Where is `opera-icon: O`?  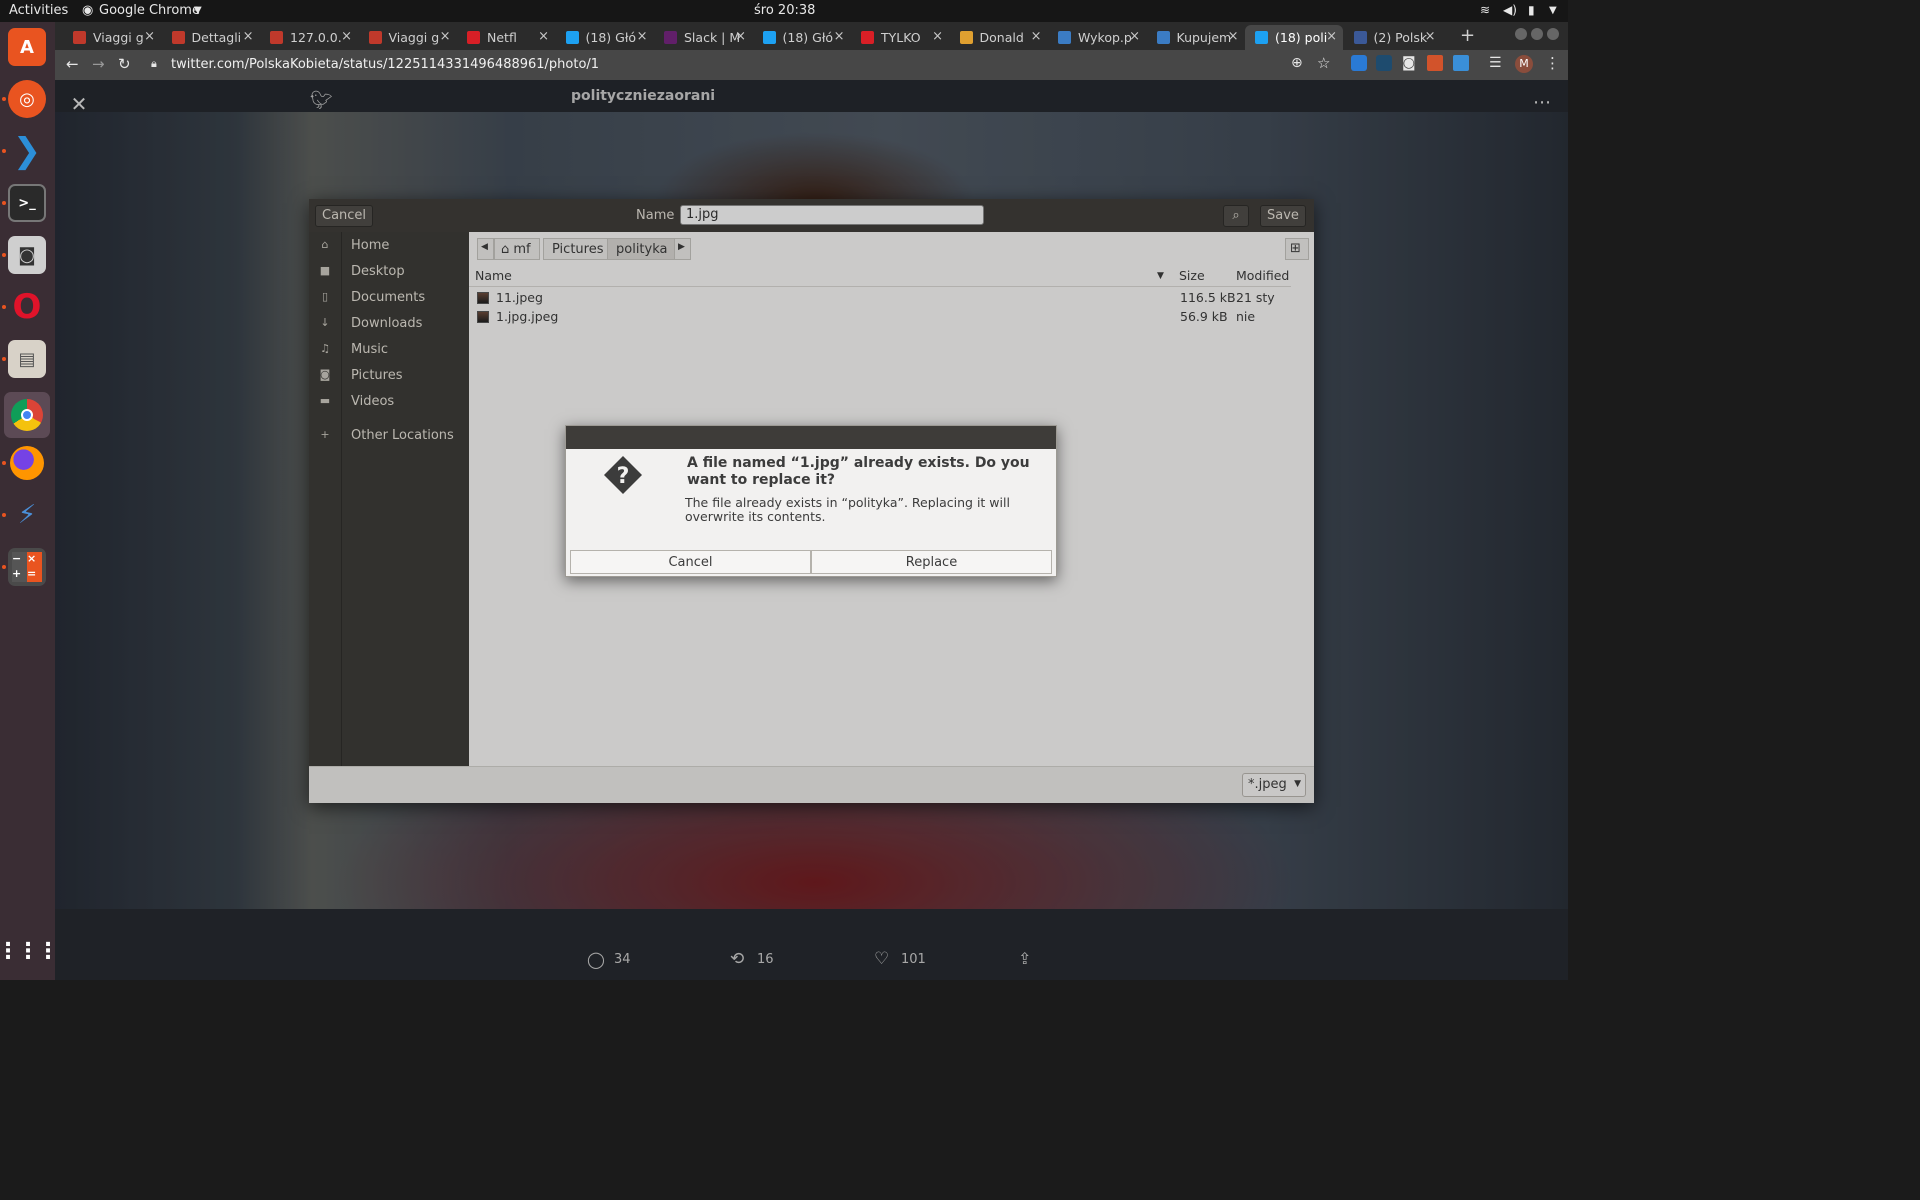 opera-icon: O is located at coordinates (27, 307).